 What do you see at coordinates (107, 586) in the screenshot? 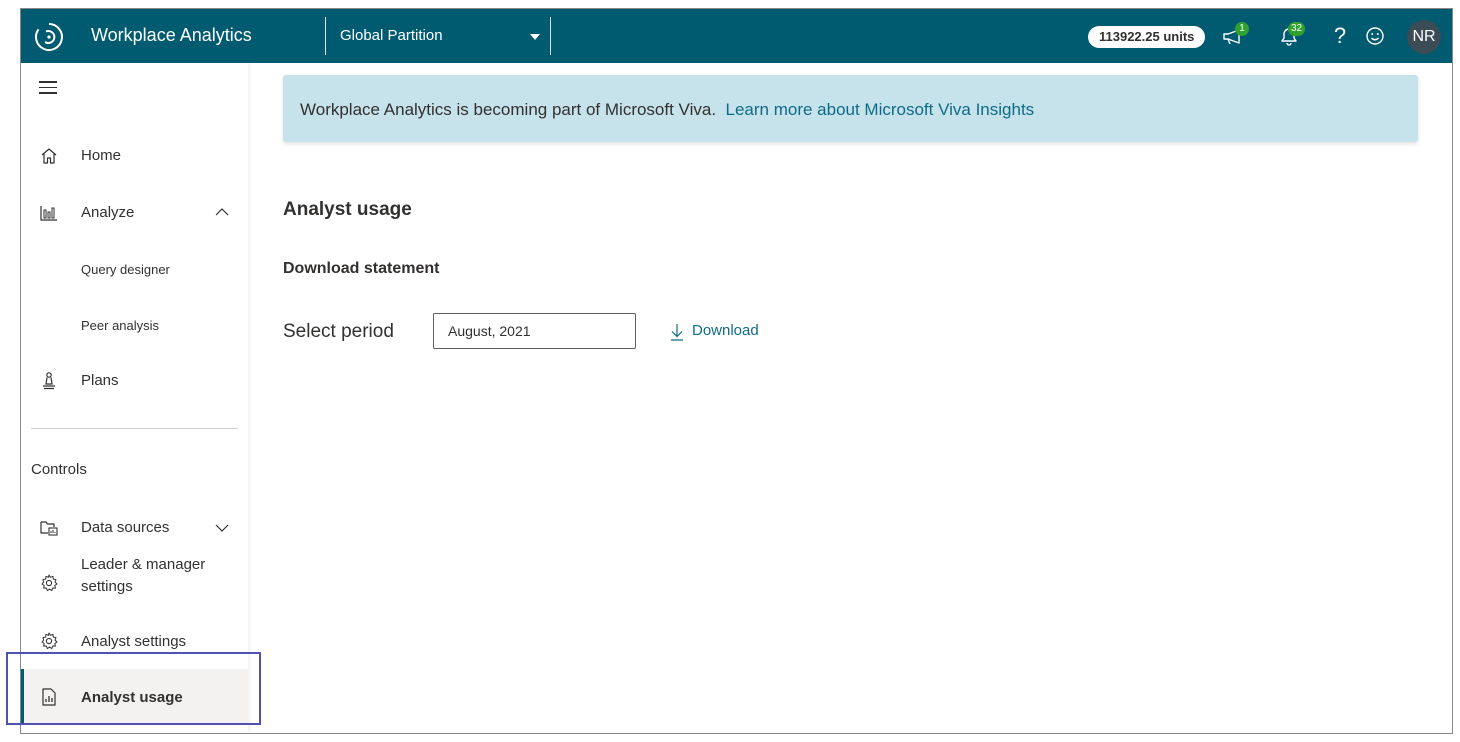
I see `nav-label-leader-manager-line2: settings` at bounding box center [107, 586].